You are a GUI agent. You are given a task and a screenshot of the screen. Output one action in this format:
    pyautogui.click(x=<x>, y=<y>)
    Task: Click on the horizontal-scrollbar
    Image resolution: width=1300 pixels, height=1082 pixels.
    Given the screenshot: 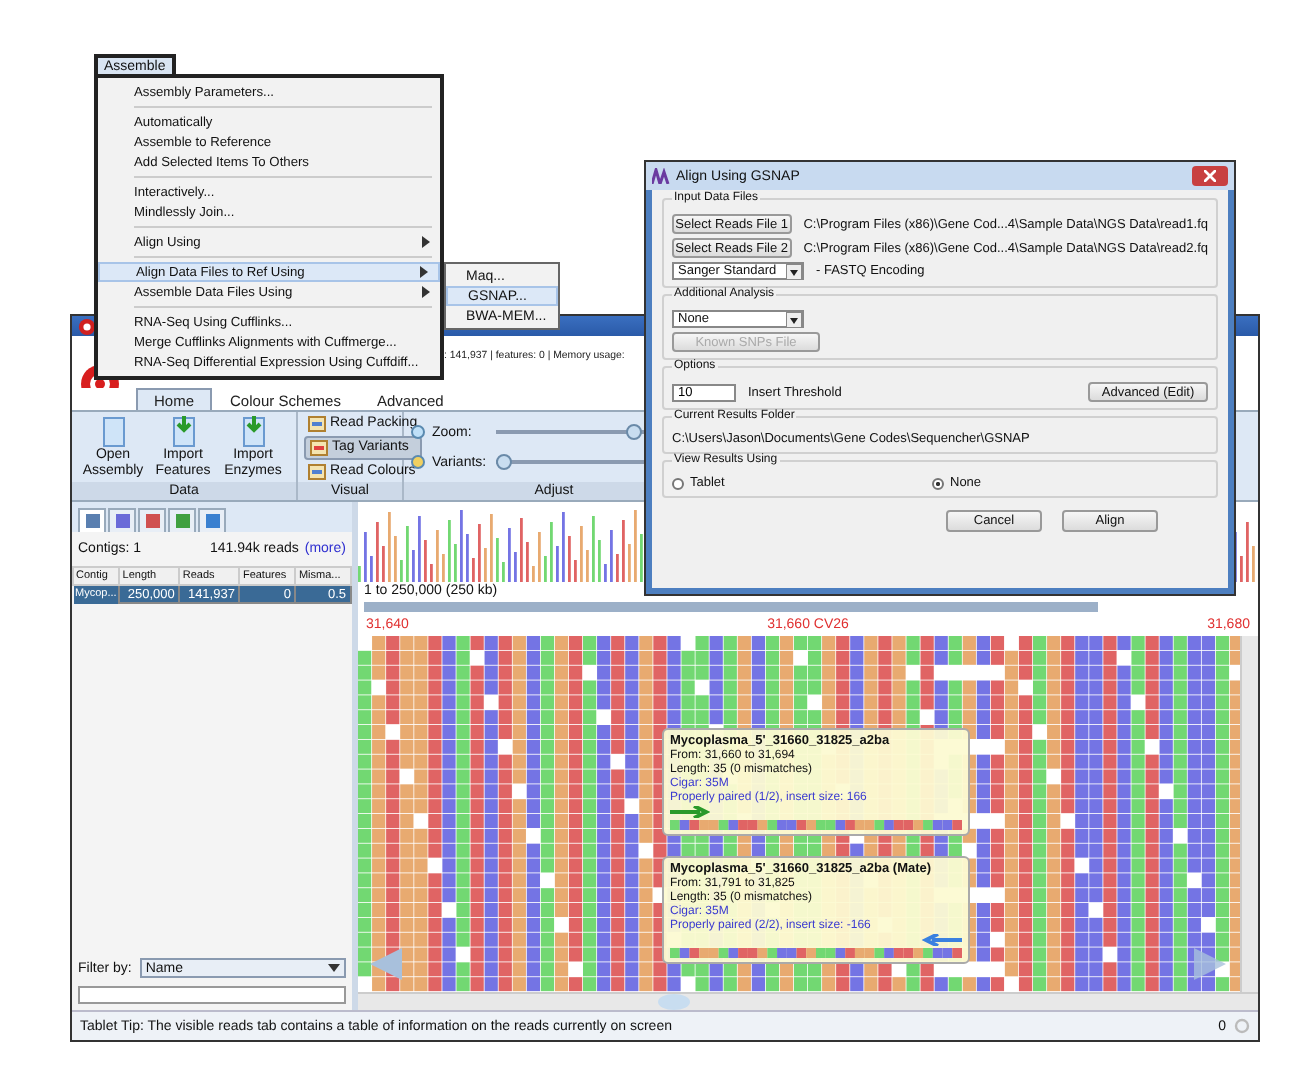 What is the action you would take?
    pyautogui.click(x=808, y=1001)
    